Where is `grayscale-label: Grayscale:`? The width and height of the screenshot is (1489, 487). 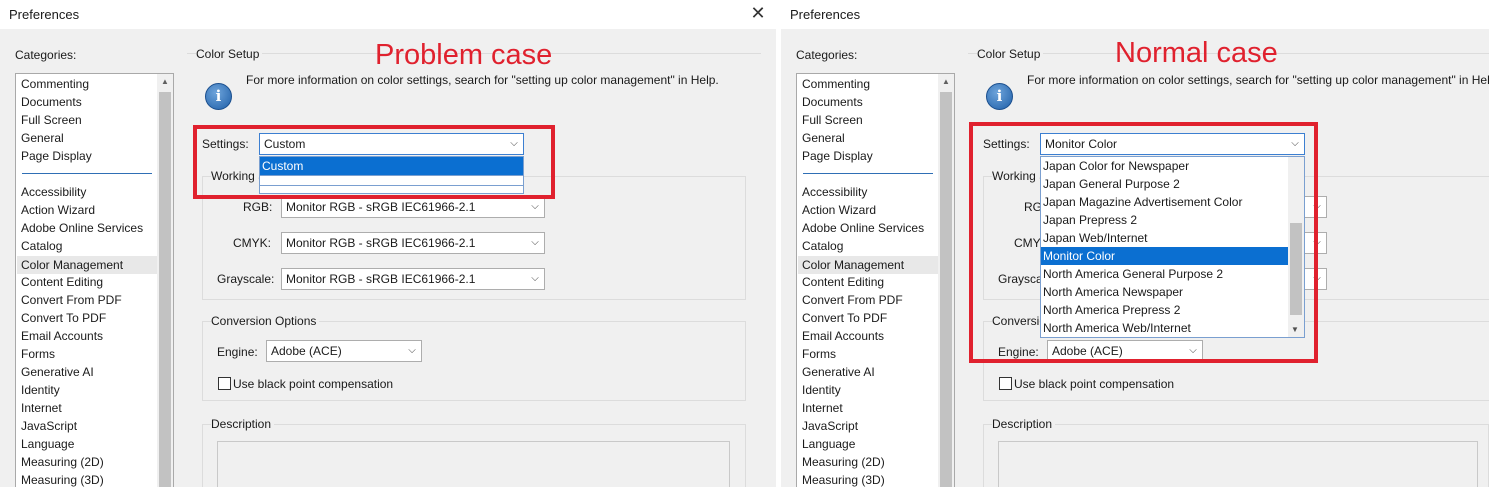 grayscale-label: Grayscale: is located at coordinates (246, 279).